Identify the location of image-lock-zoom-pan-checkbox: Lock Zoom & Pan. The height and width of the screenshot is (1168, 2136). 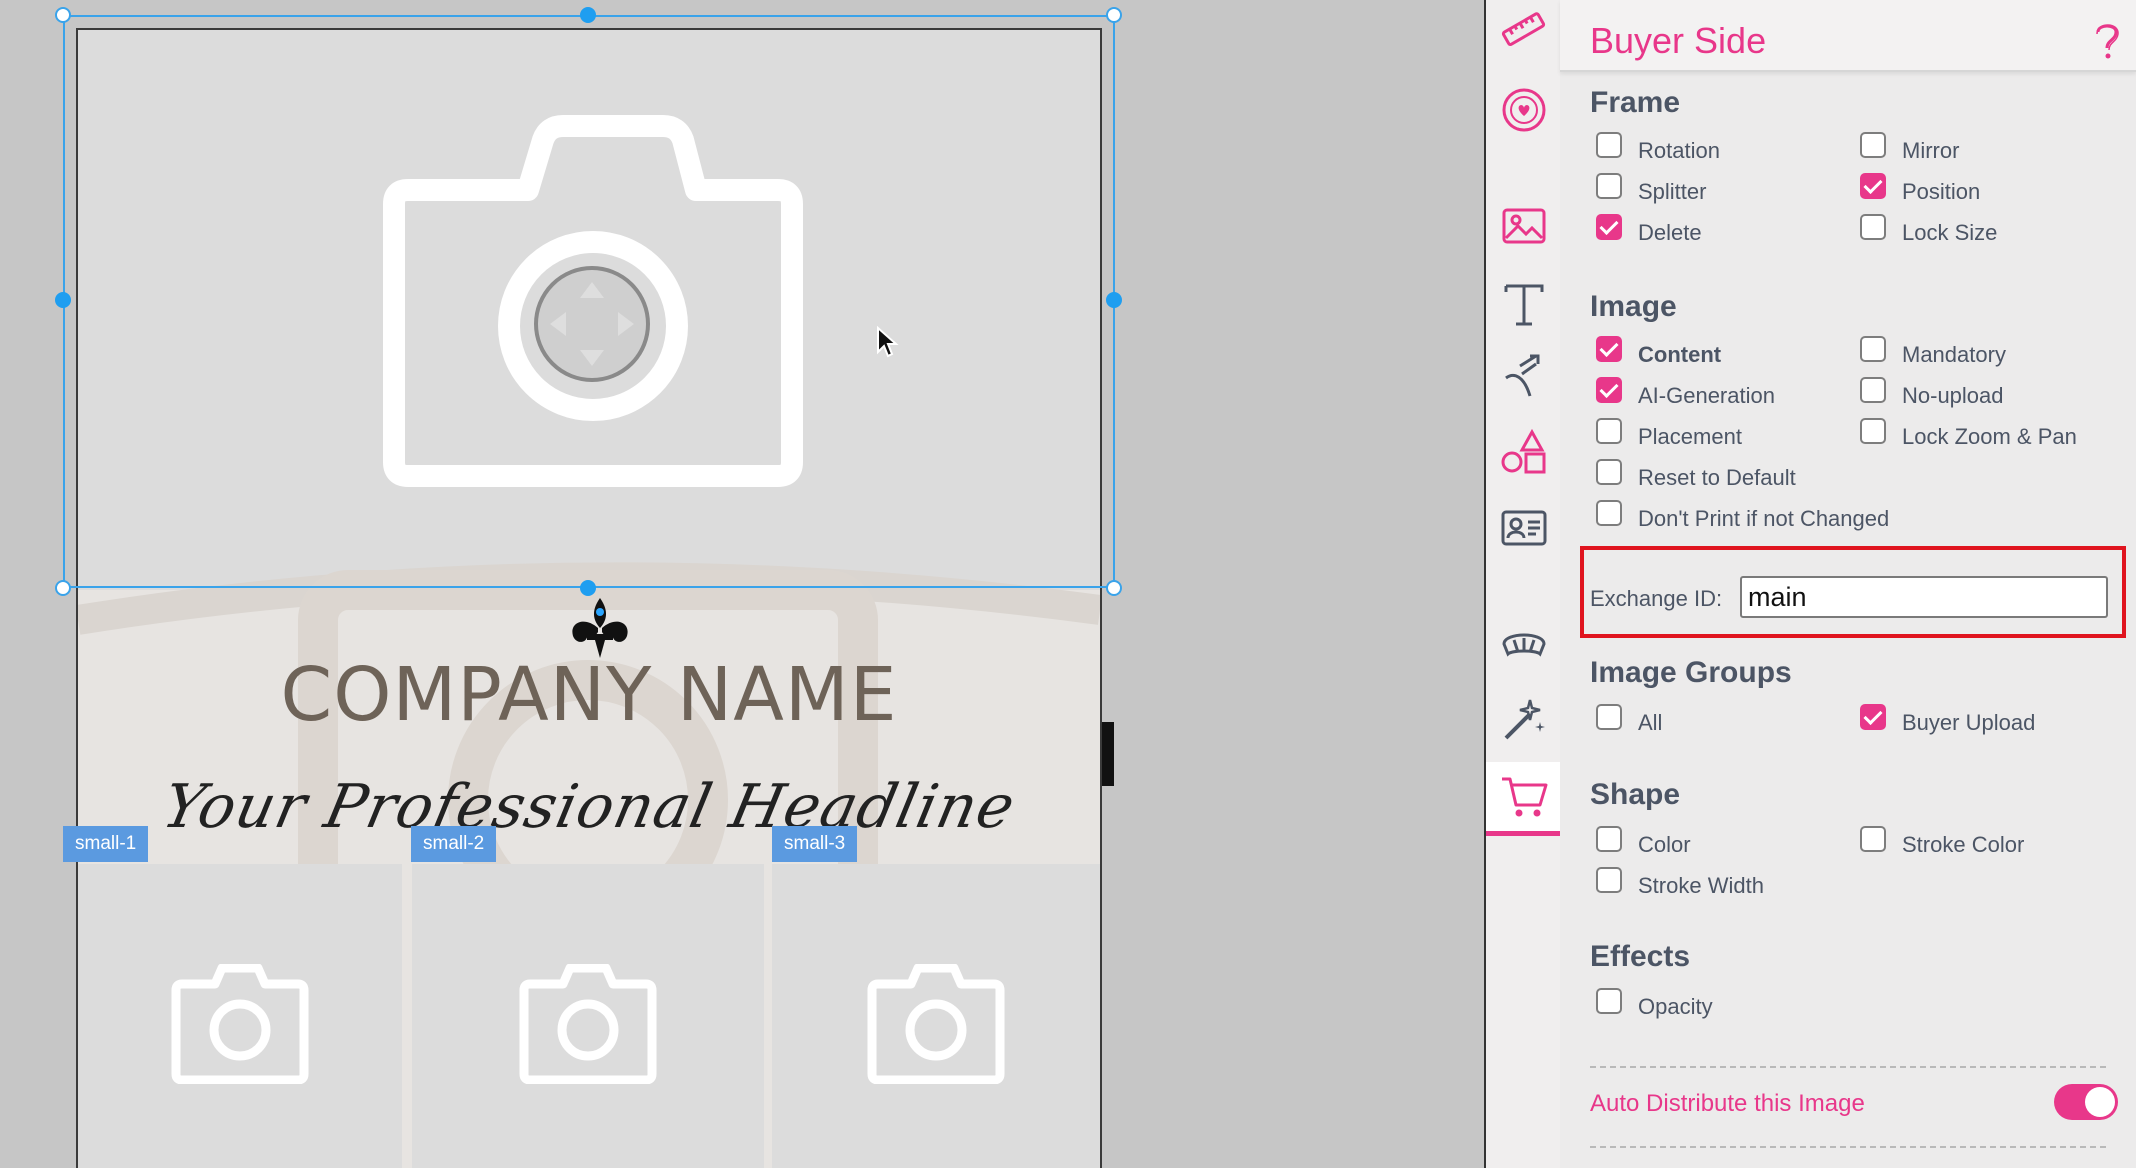
(1968, 434).